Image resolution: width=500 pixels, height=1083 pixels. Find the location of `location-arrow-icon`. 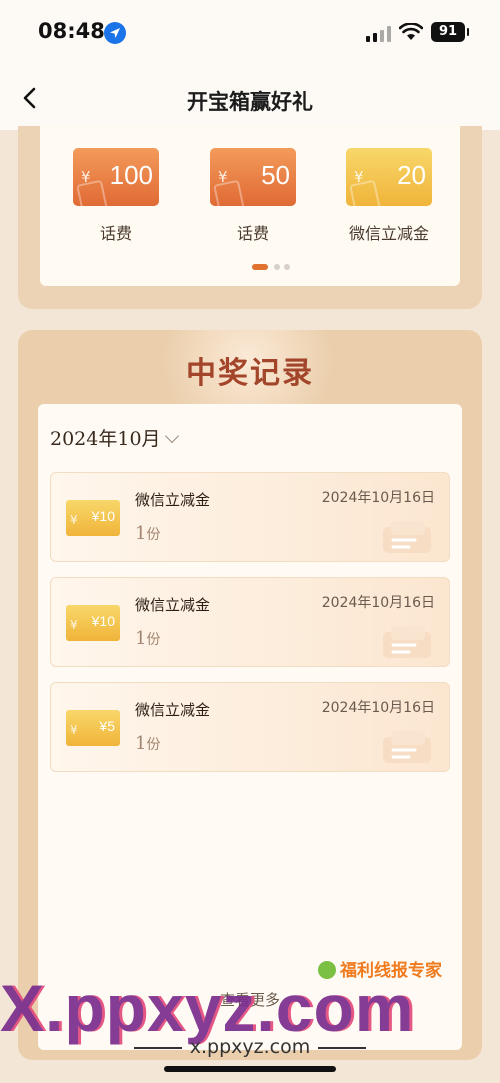

location-arrow-icon is located at coordinates (115, 33).